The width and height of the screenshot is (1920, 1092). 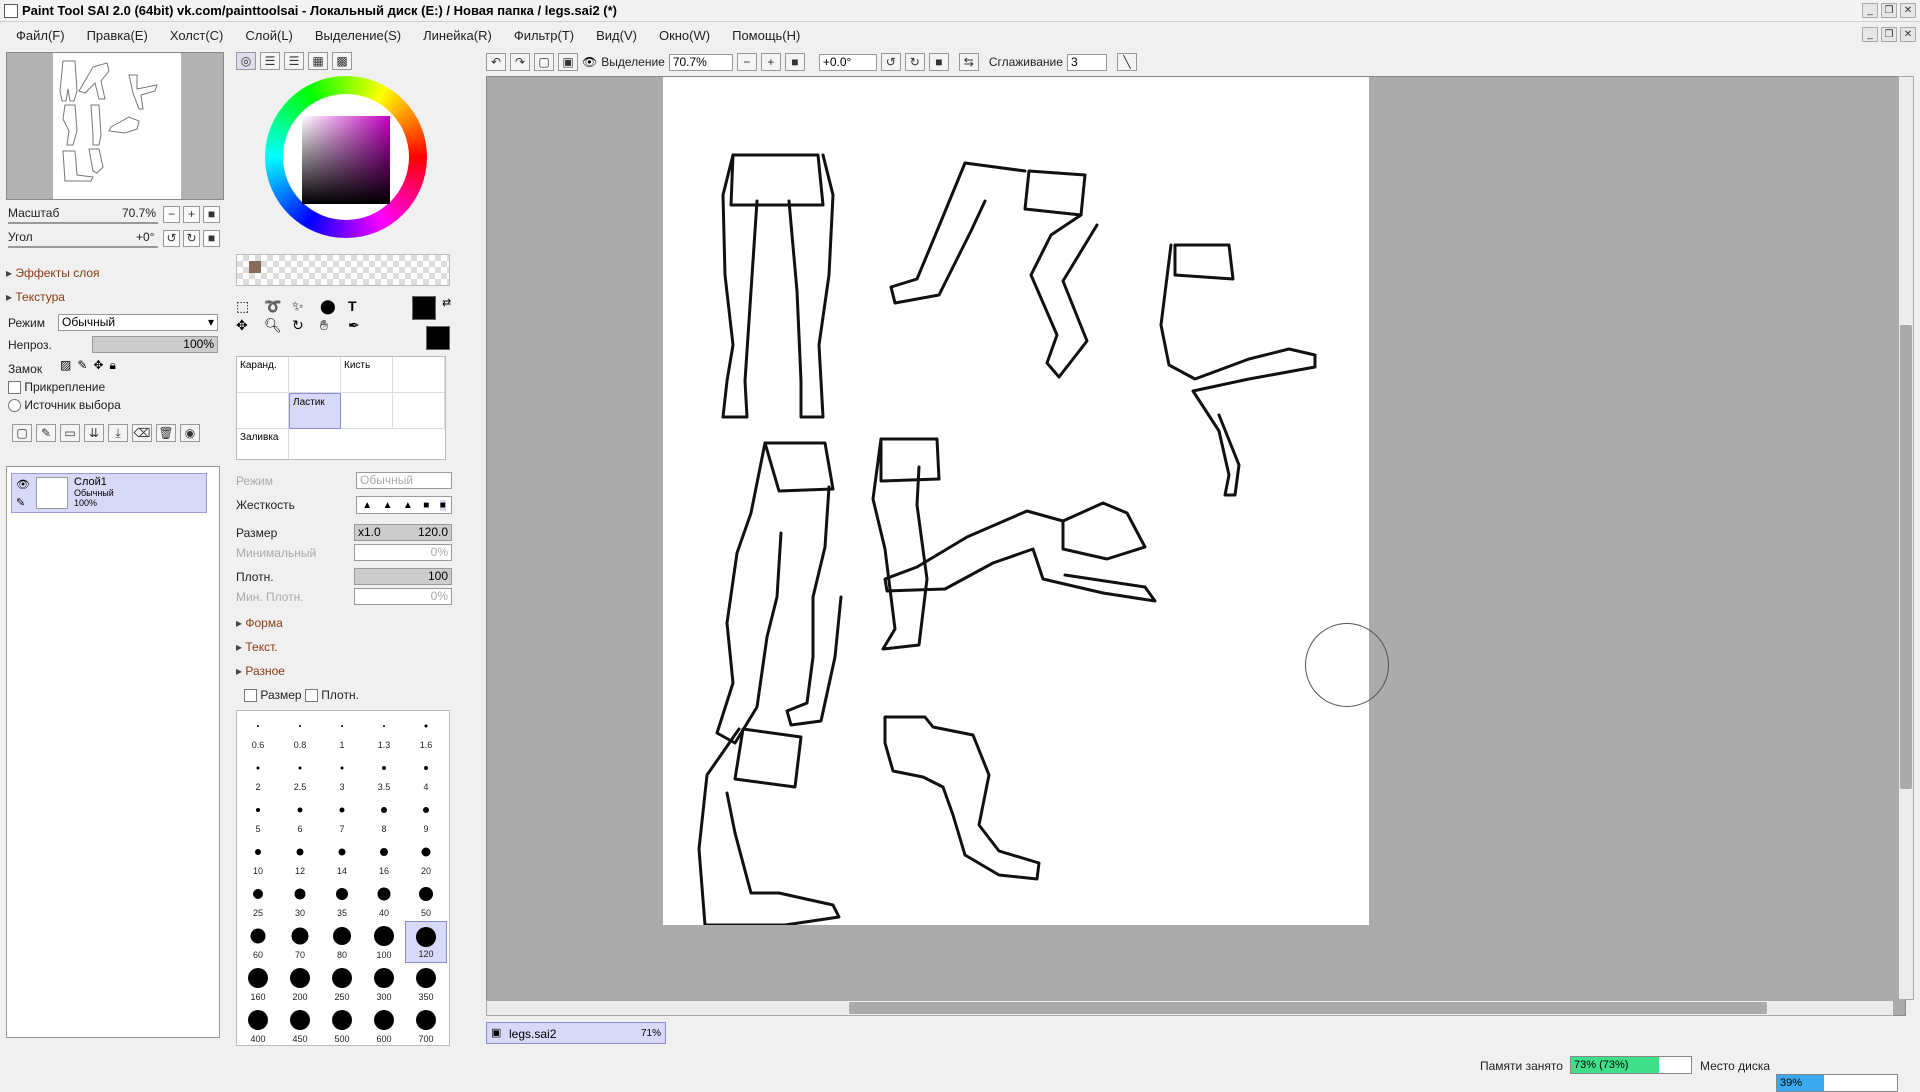 I want to click on shape-icon: ⬤, so click(x=333, y=306).